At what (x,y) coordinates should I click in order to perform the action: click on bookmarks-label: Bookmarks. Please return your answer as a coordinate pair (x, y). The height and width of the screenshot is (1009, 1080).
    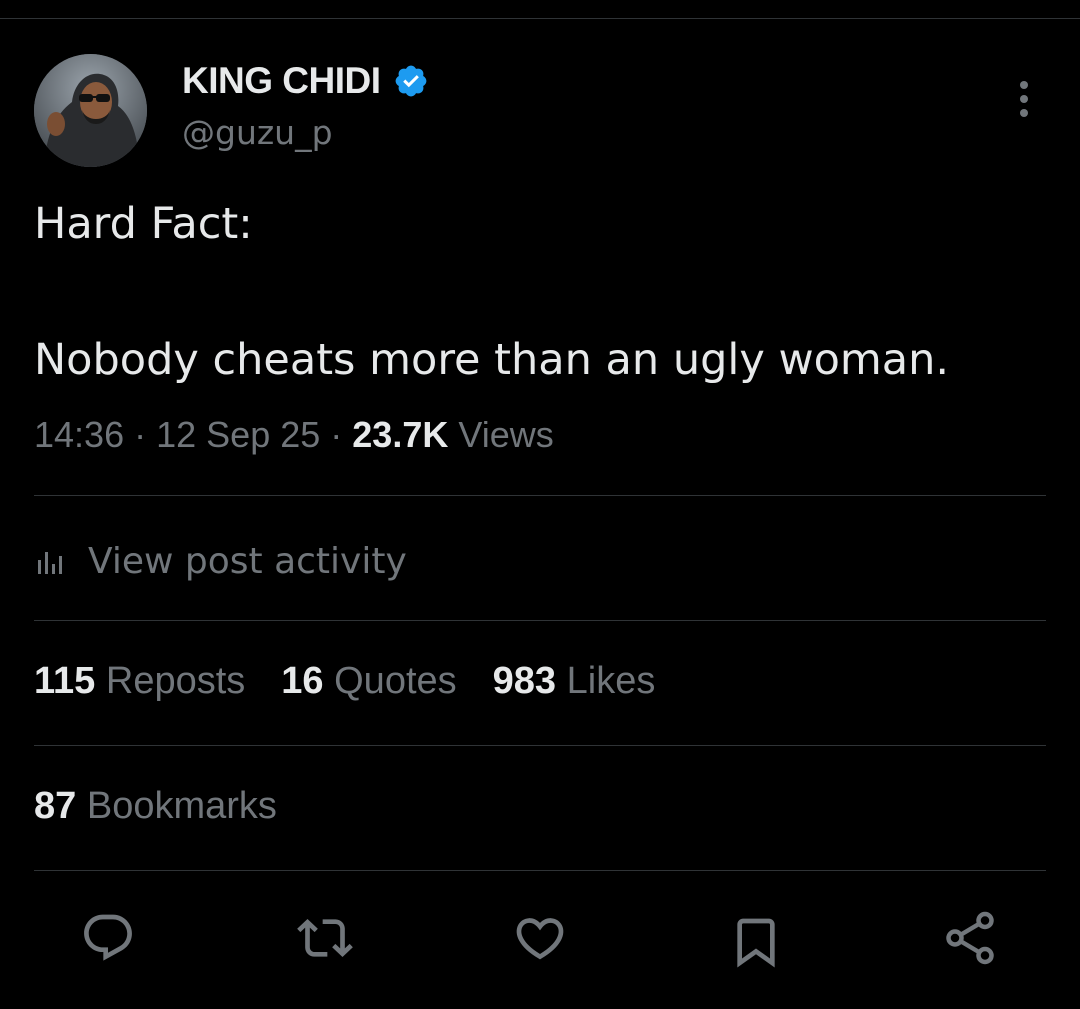
    Looking at the image, I should click on (181, 806).